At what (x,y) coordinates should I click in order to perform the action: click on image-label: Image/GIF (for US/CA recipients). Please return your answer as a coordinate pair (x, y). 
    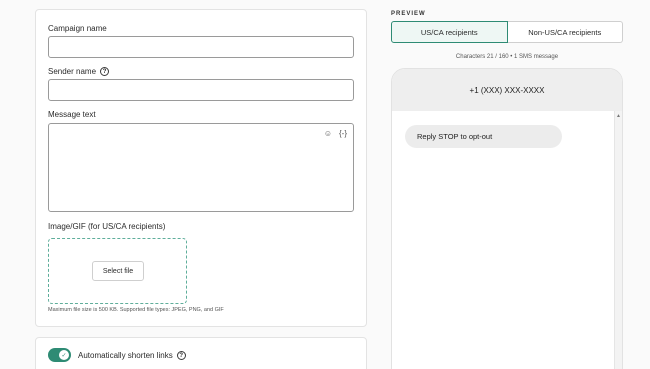
    Looking at the image, I should click on (106, 226).